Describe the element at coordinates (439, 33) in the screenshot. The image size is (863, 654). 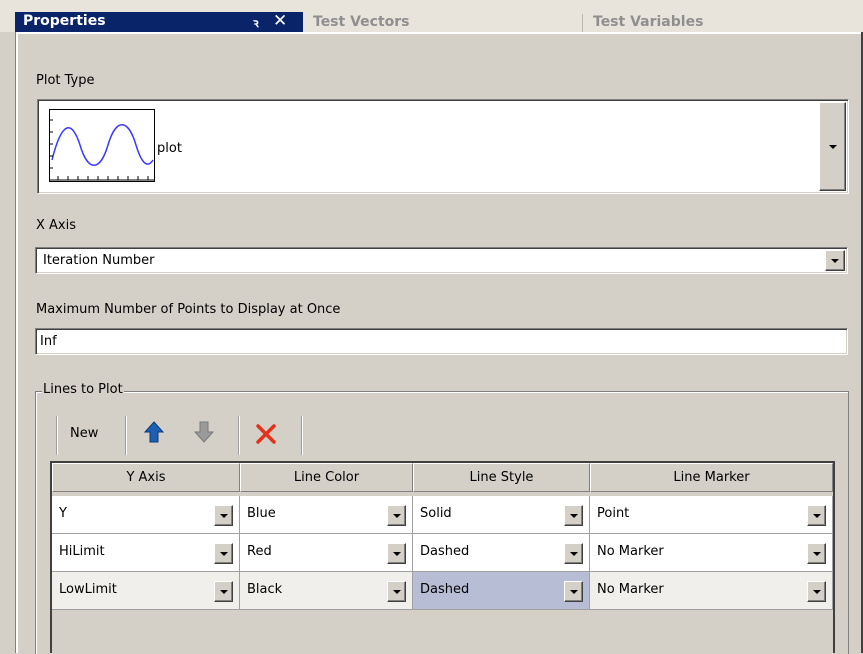
I see `panel-border-top` at that location.